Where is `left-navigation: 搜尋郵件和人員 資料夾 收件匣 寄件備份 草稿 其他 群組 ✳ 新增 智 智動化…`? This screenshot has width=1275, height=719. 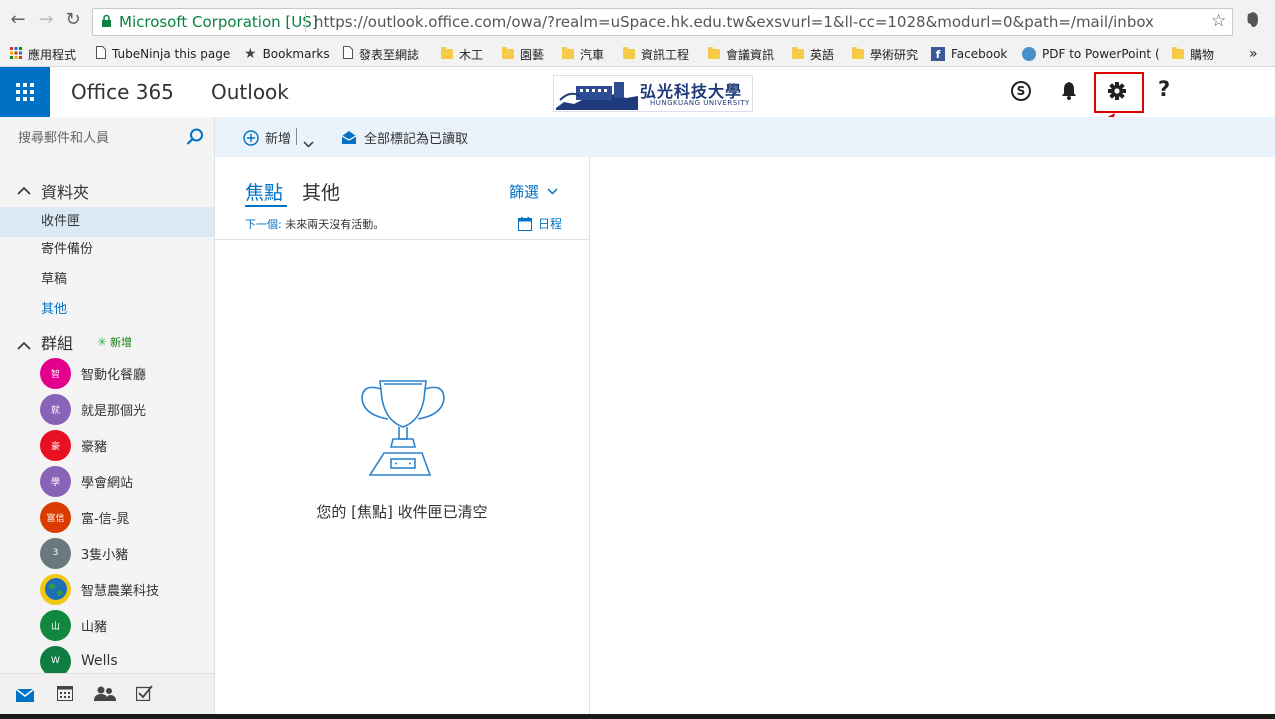 left-navigation: 搜尋郵件和人員 資料夾 收件匣 寄件備份 草稿 其他 群組 ✳ 新增 智 智動化… is located at coordinates (107, 415).